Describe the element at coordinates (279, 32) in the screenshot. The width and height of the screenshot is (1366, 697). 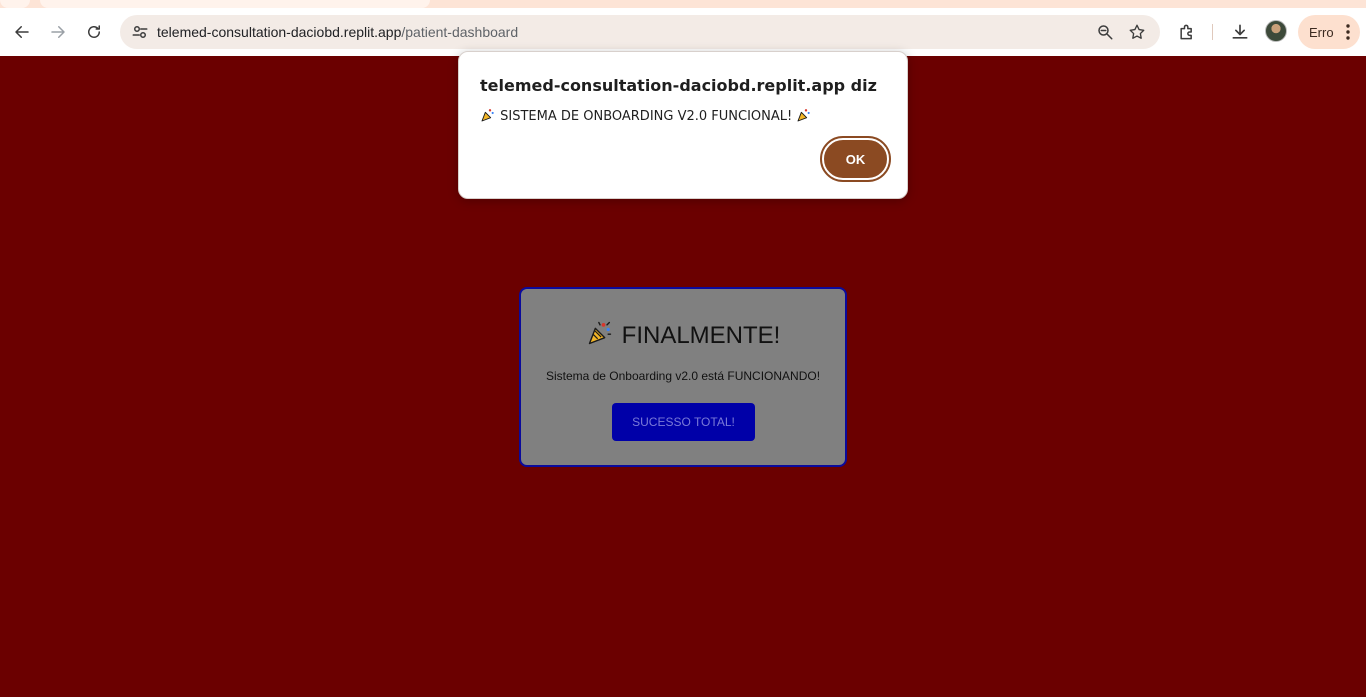
I see `url-host: telemed-consultation-daciobd.replit.app` at that location.